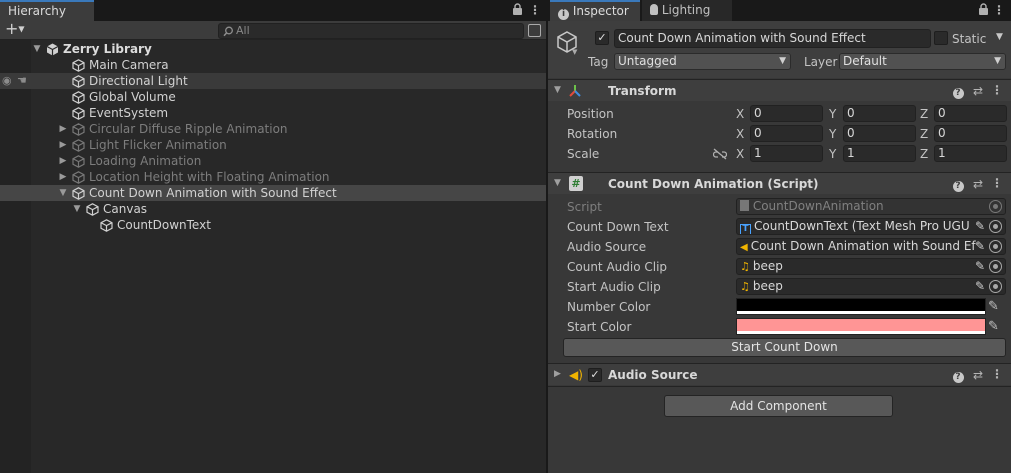 This screenshot has height=473, width=1011. I want to click on expand-triangle-icon: ▶, so click(557, 374).